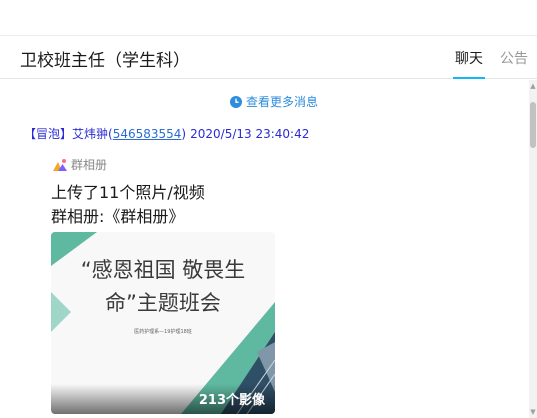  What do you see at coordinates (268, 18) in the screenshot?
I see `window-top-bar` at bounding box center [268, 18].